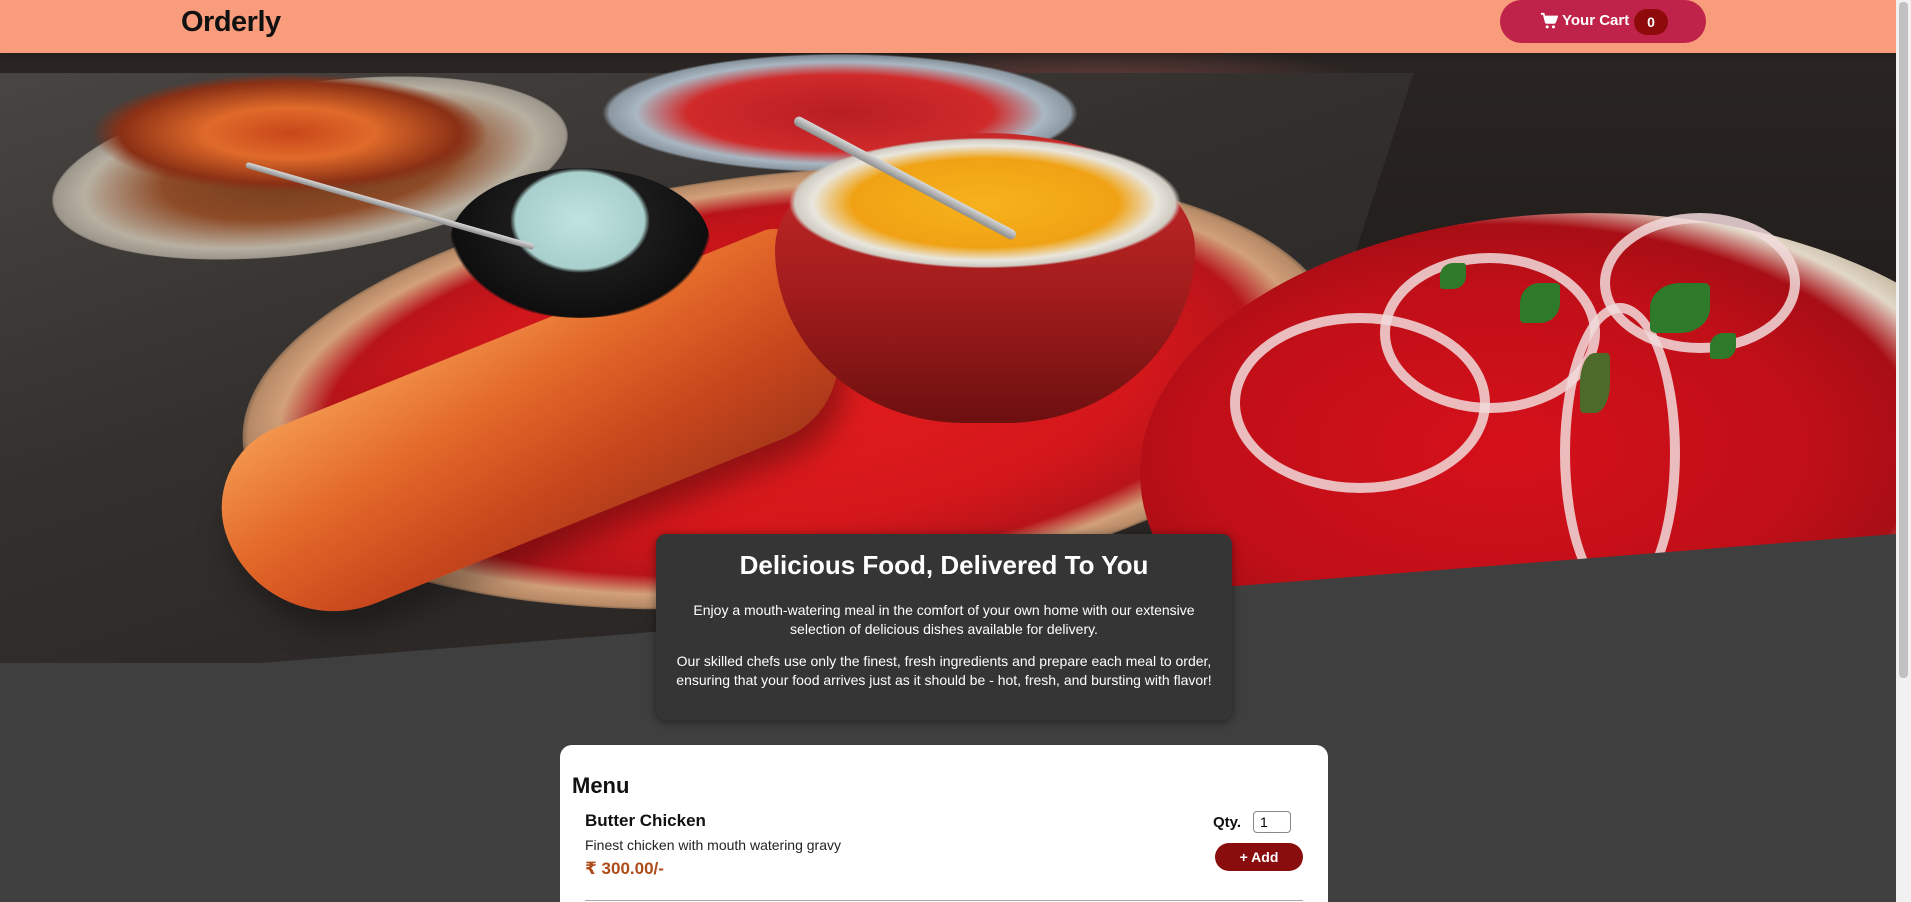 The height and width of the screenshot is (902, 1911). I want to click on item-price: ₹ 300.00/-, so click(624, 868).